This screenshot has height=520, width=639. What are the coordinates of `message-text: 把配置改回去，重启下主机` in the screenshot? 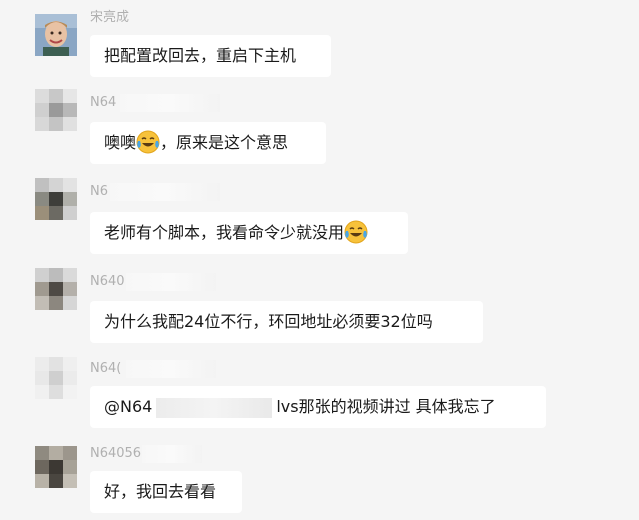 It's located at (200, 55).